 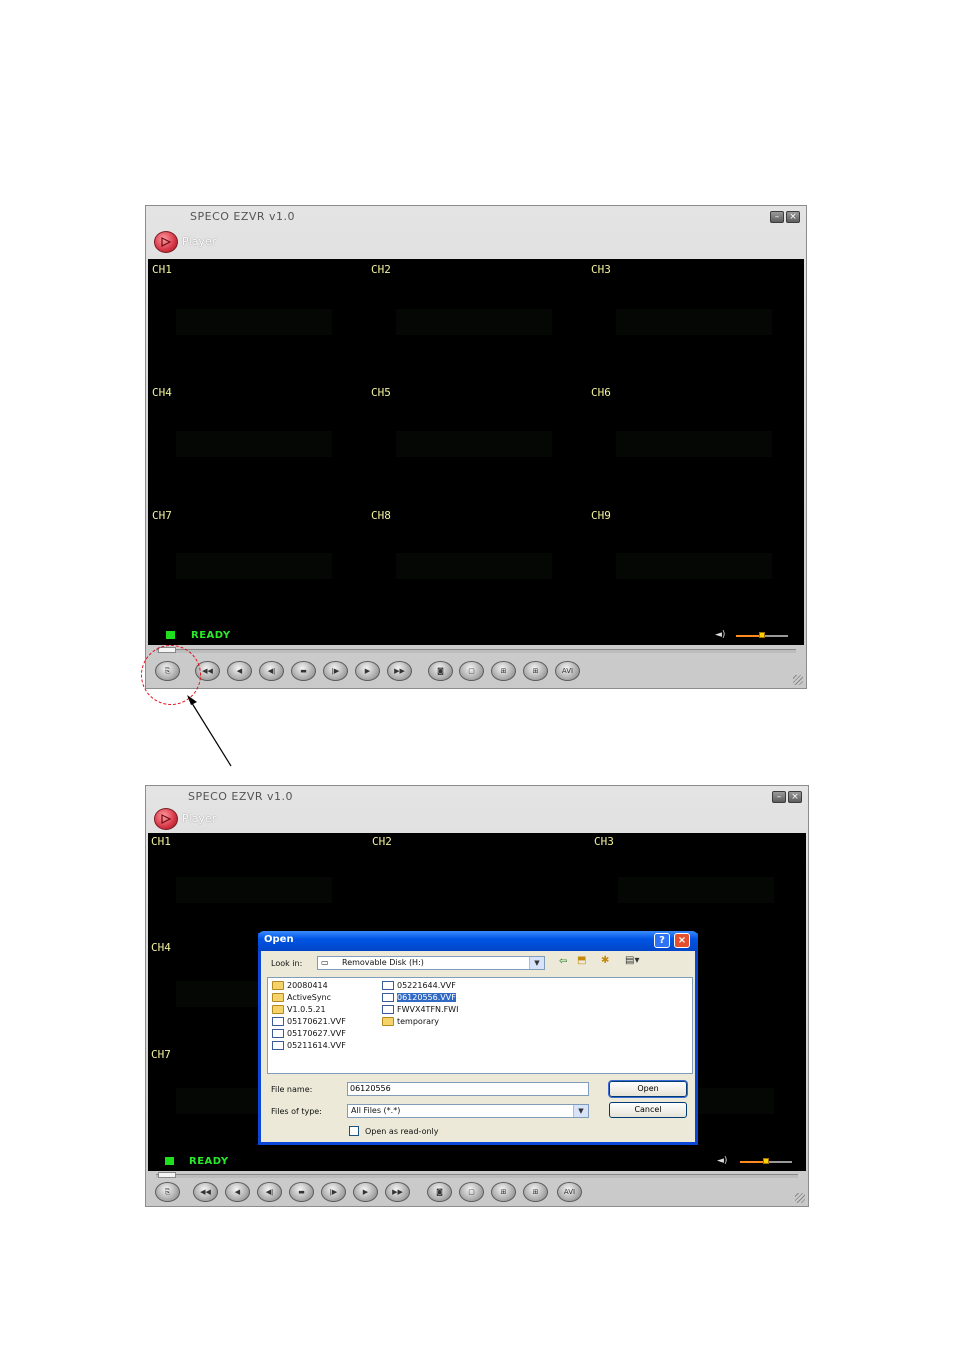 What do you see at coordinates (471, 1192) in the screenshot?
I see `single-view-button: ▢` at bounding box center [471, 1192].